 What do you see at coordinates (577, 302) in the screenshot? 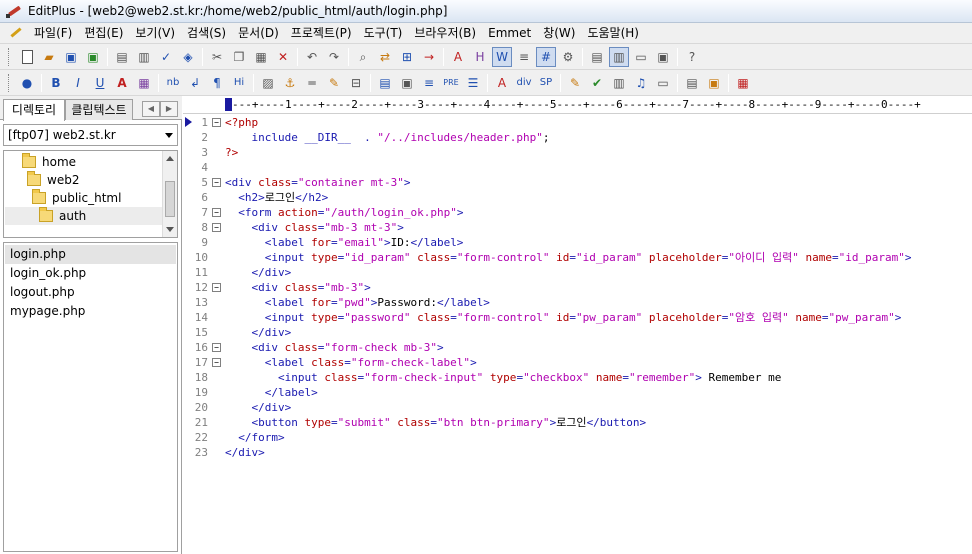
I see `code-line: 13 <label for="pwd">Password:</label>` at bounding box center [577, 302].